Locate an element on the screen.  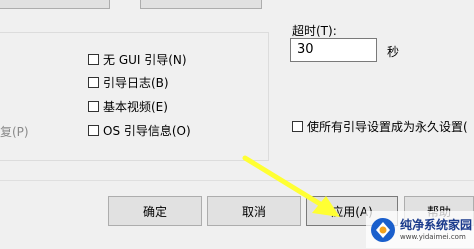
watermark-title: 纯净系统家园 is located at coordinates (436, 224).